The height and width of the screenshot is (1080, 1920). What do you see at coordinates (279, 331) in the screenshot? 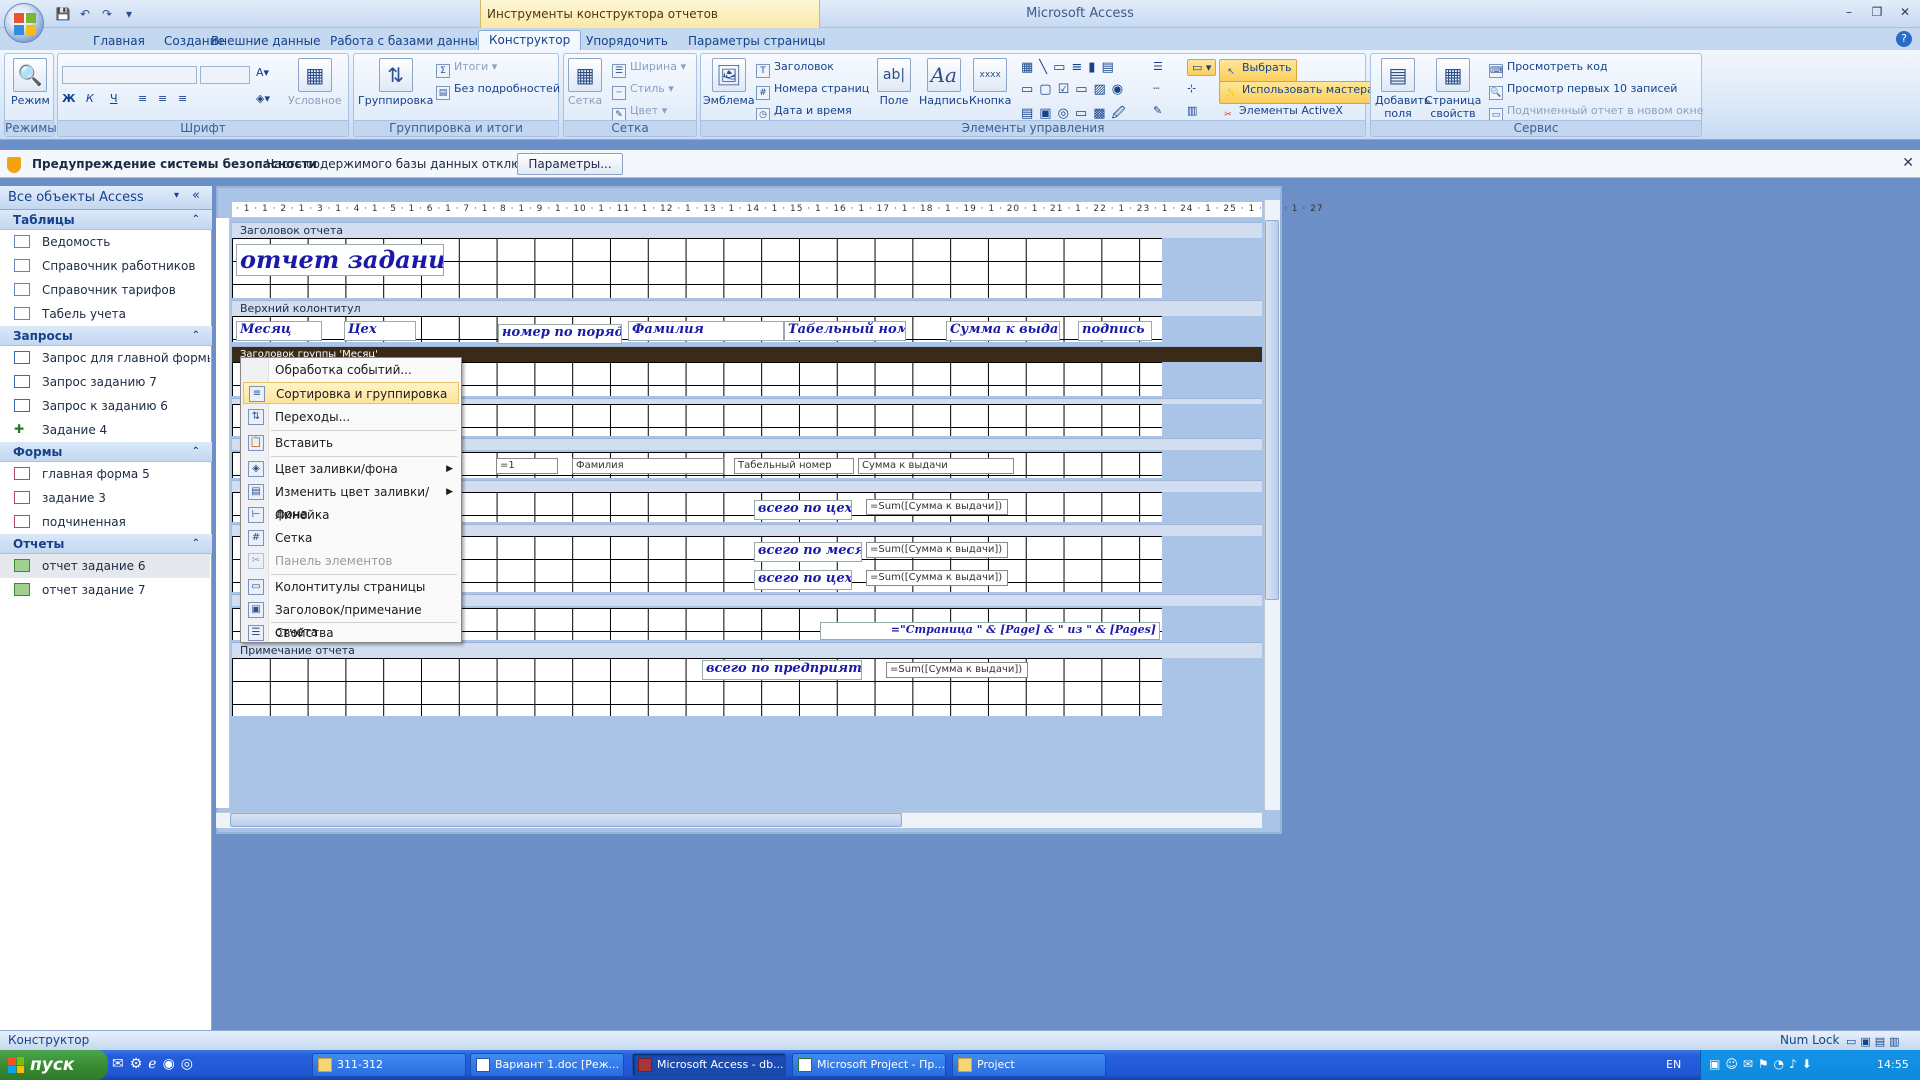
I see `header-label: Месяц` at bounding box center [279, 331].